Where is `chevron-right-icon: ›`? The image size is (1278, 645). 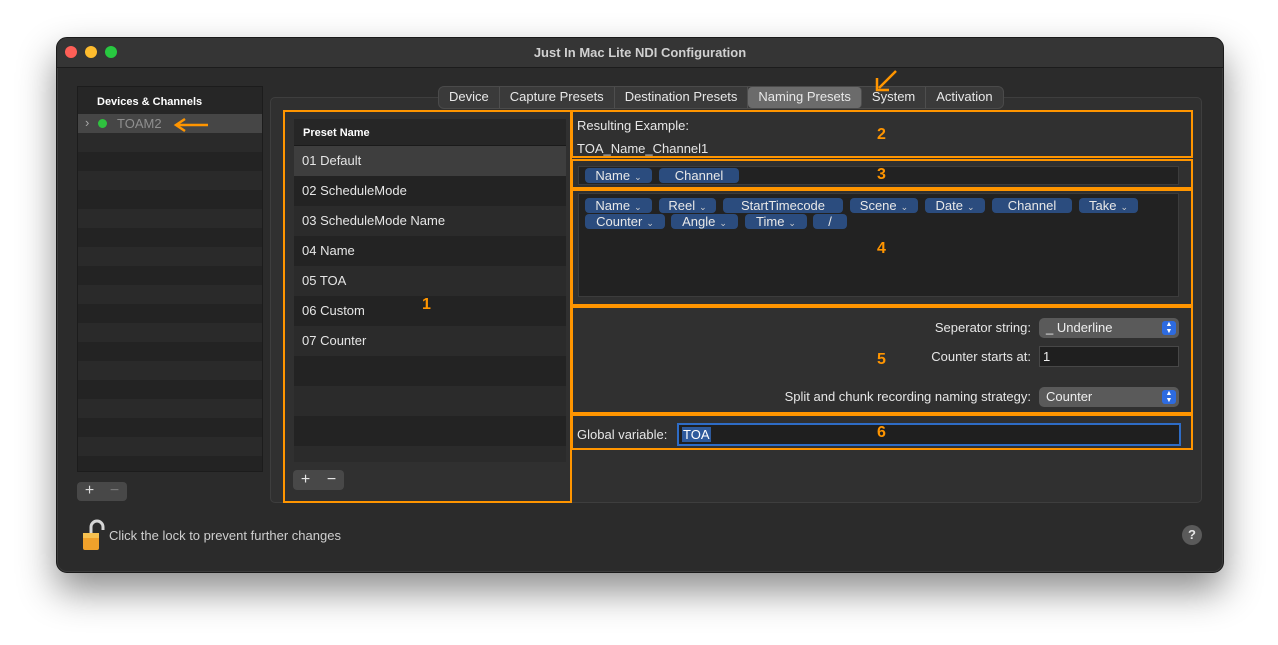 chevron-right-icon: › is located at coordinates (87, 122).